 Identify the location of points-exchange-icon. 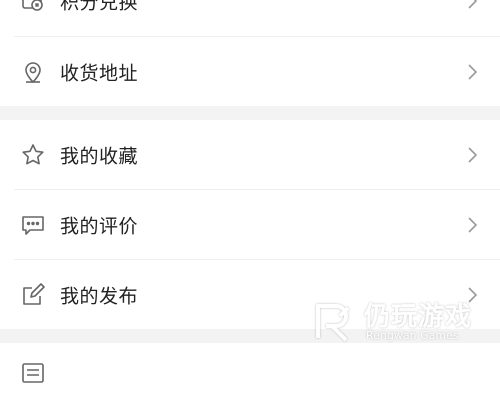
(33, 7).